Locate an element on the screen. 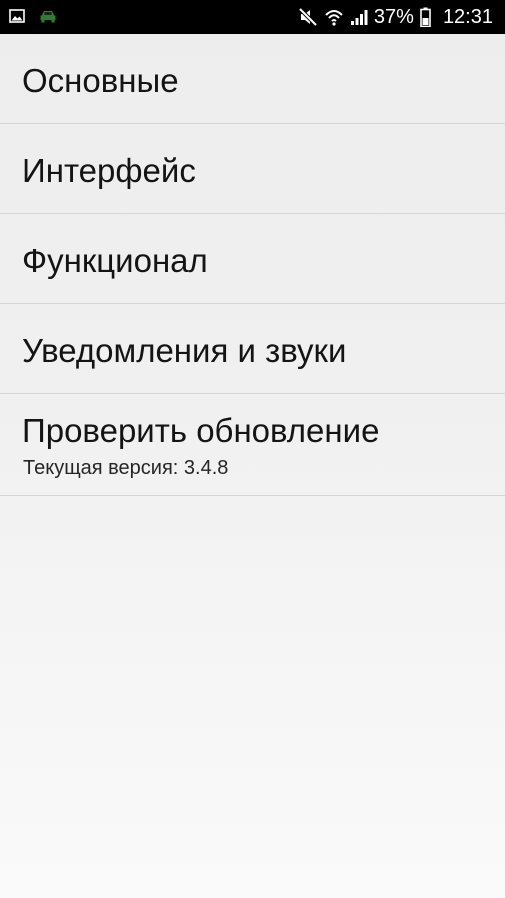  car-icon is located at coordinates (48, 16).